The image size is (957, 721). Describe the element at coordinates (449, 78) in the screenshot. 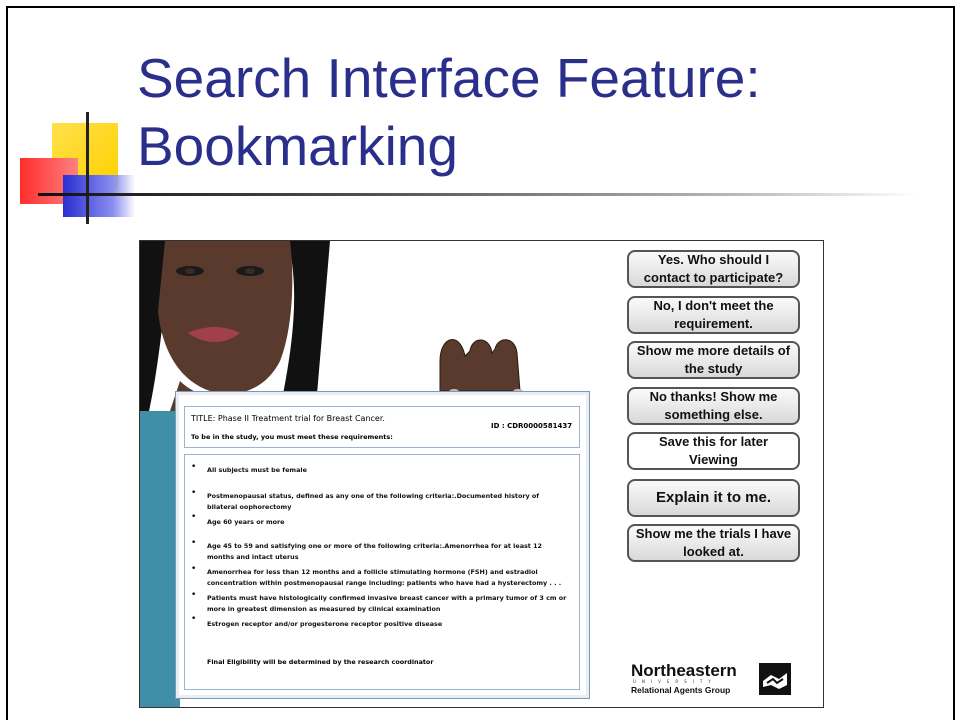

I see `slide-title-line1: Search Interface Feature:` at that location.